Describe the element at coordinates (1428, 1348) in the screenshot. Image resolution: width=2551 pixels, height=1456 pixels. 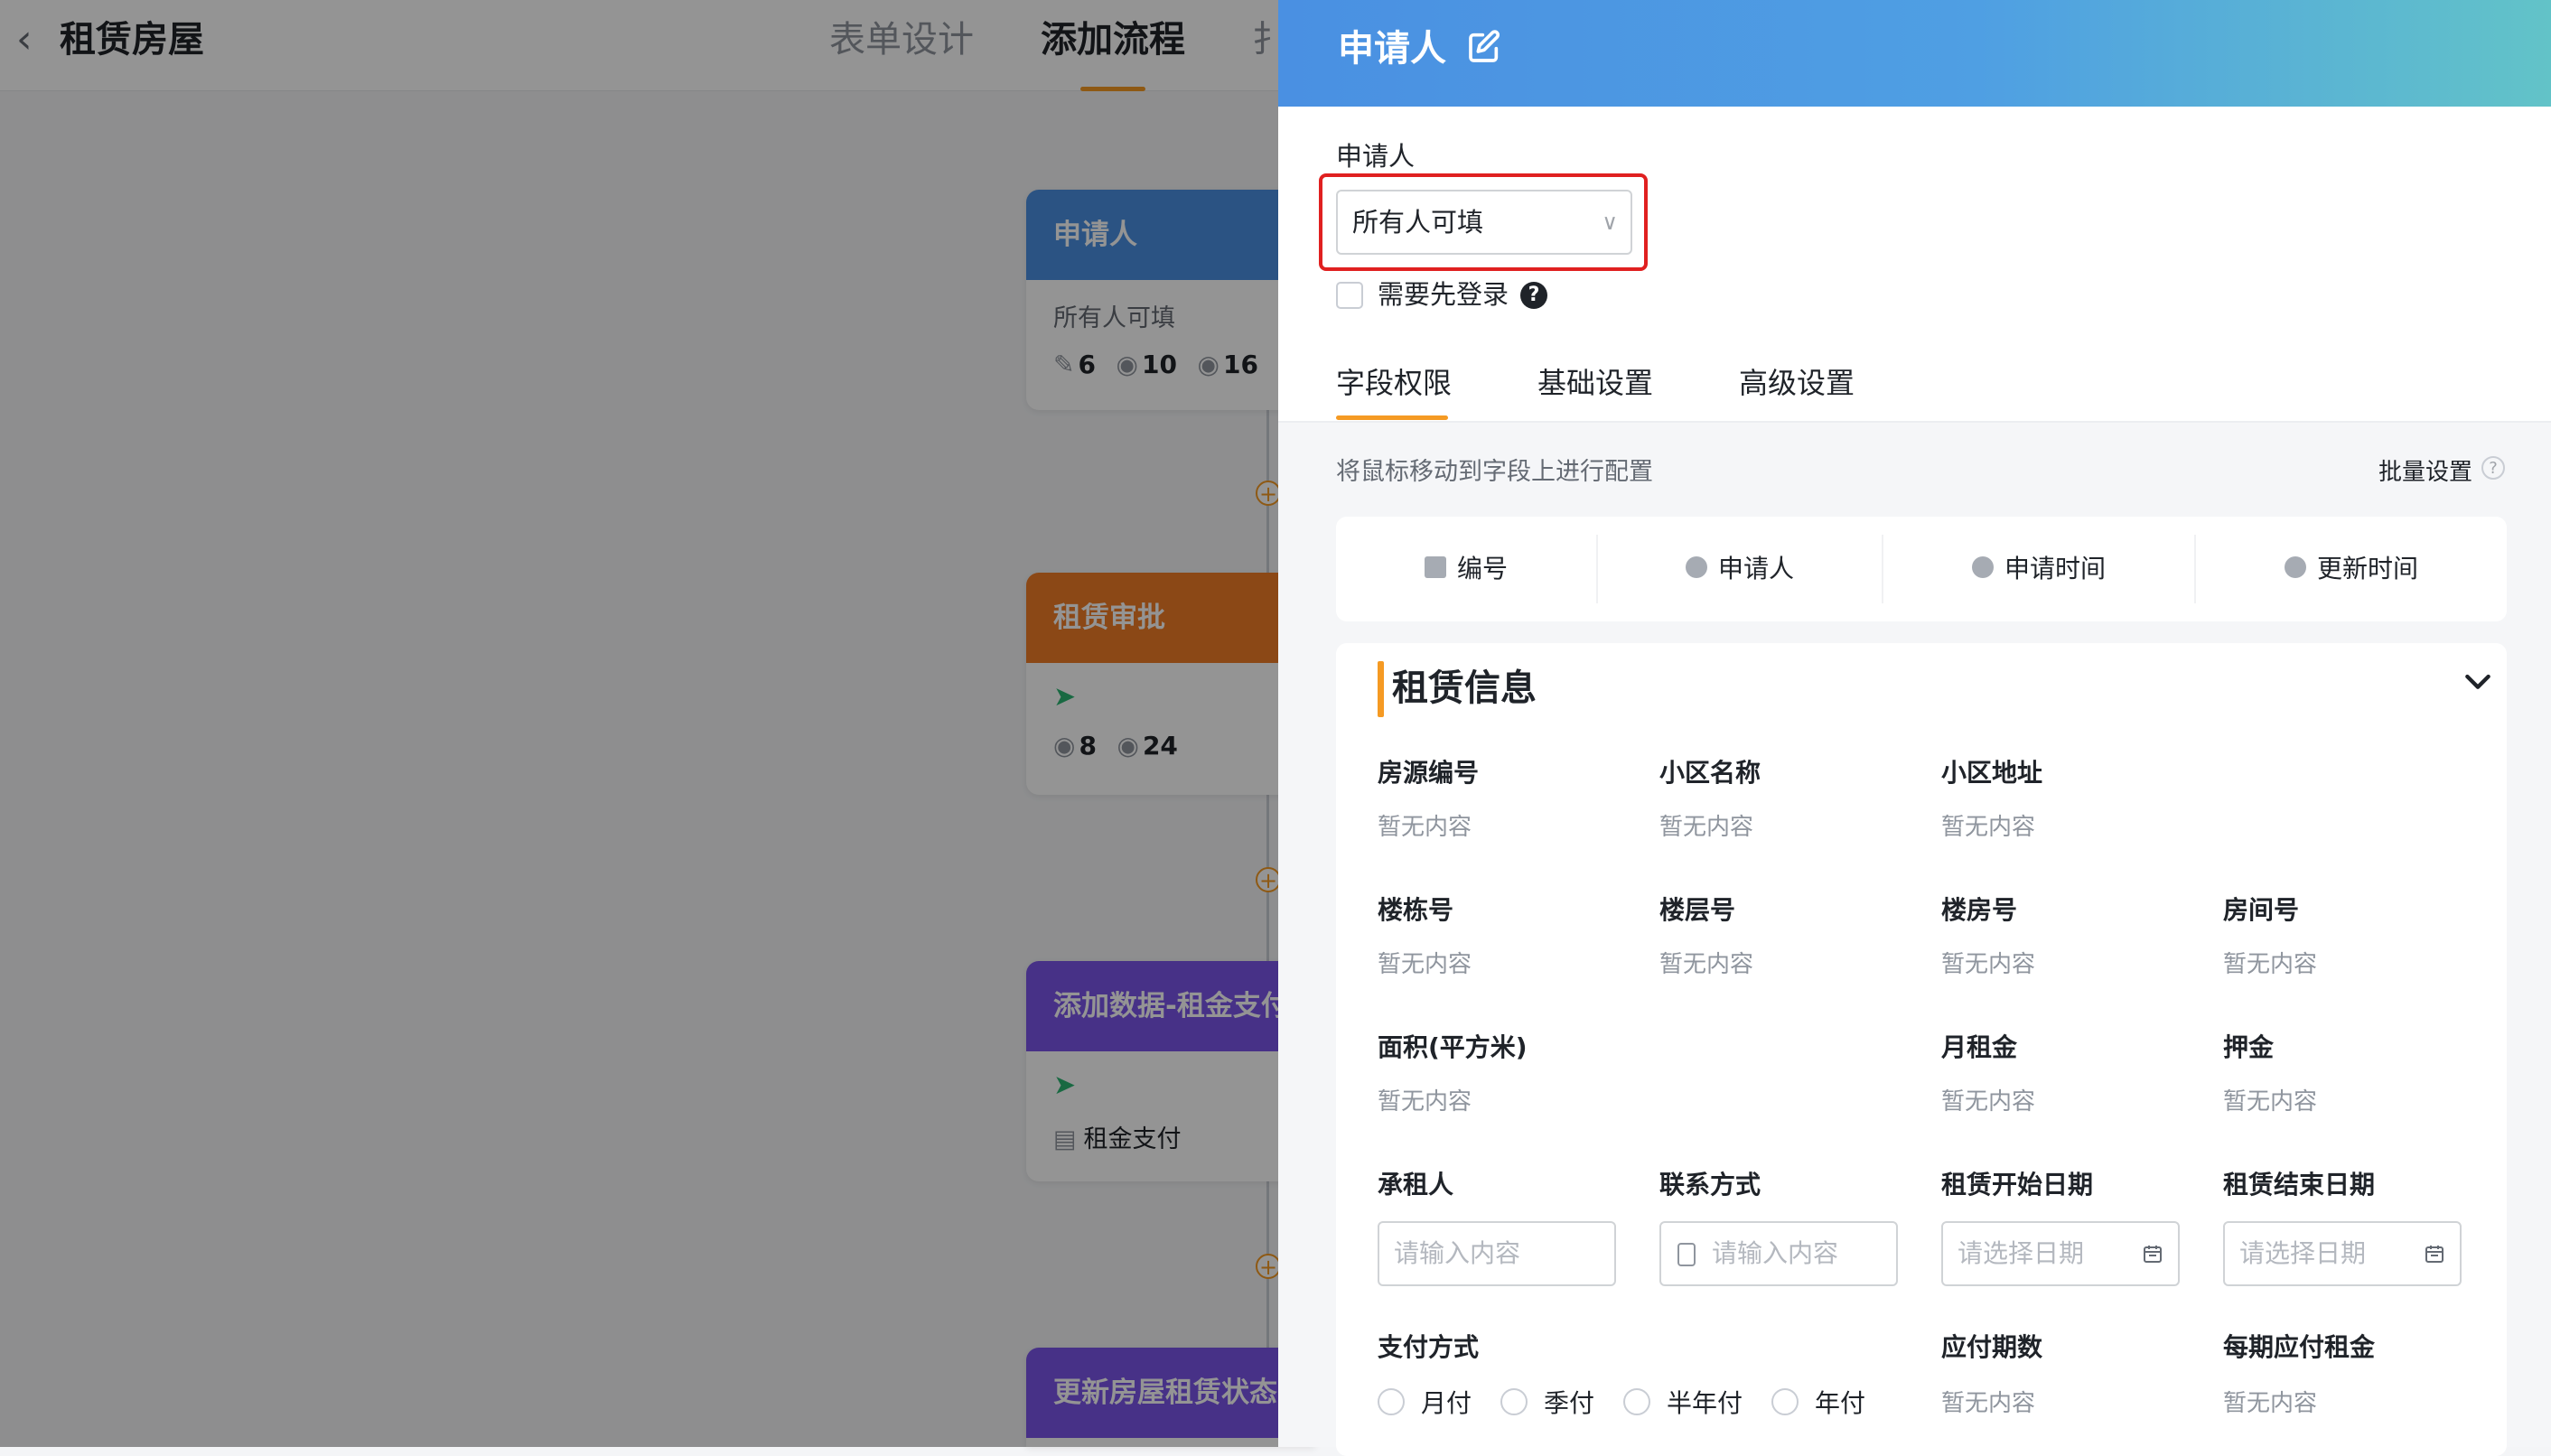
I see `field-label-payment-method: 支付方式` at that location.